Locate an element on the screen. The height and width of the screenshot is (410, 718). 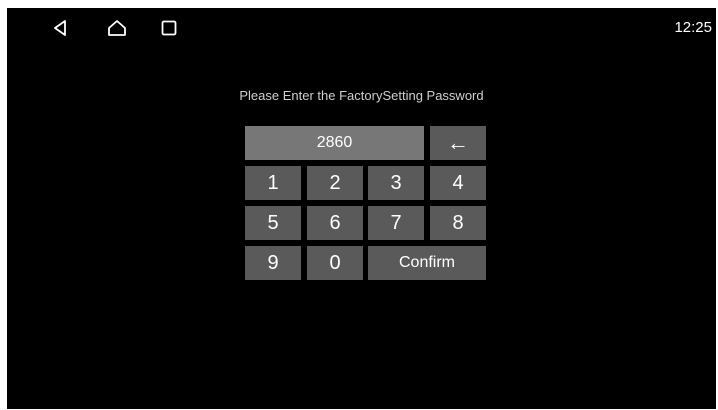
key-9: 9 is located at coordinates (273, 263).